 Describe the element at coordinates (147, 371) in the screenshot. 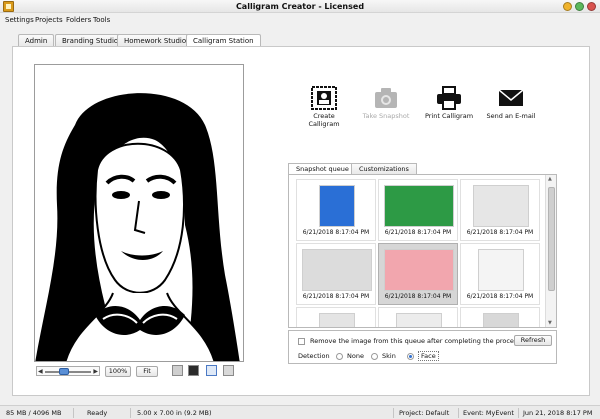

I see `fit-button: Fit` at that location.